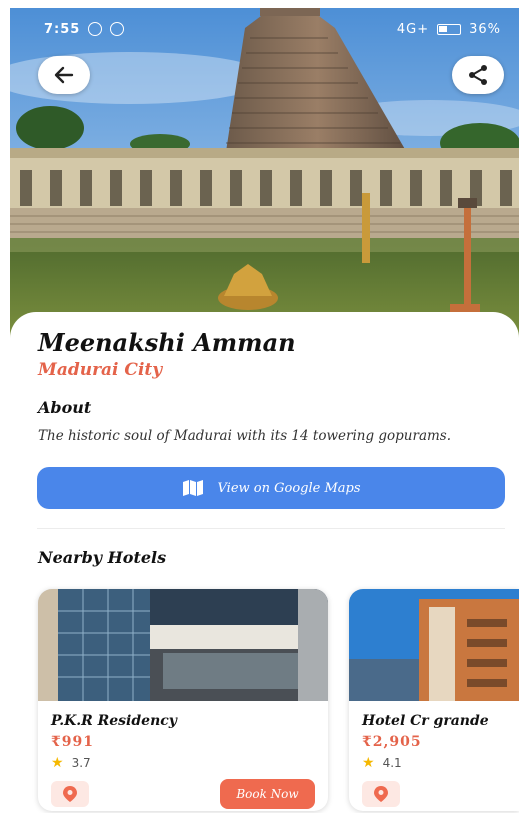  What do you see at coordinates (271, 528) in the screenshot?
I see `divider` at bounding box center [271, 528].